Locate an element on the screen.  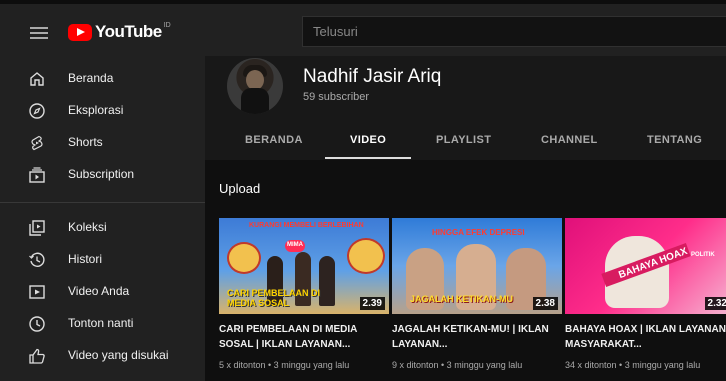
search-box is located at coordinates (514, 31).